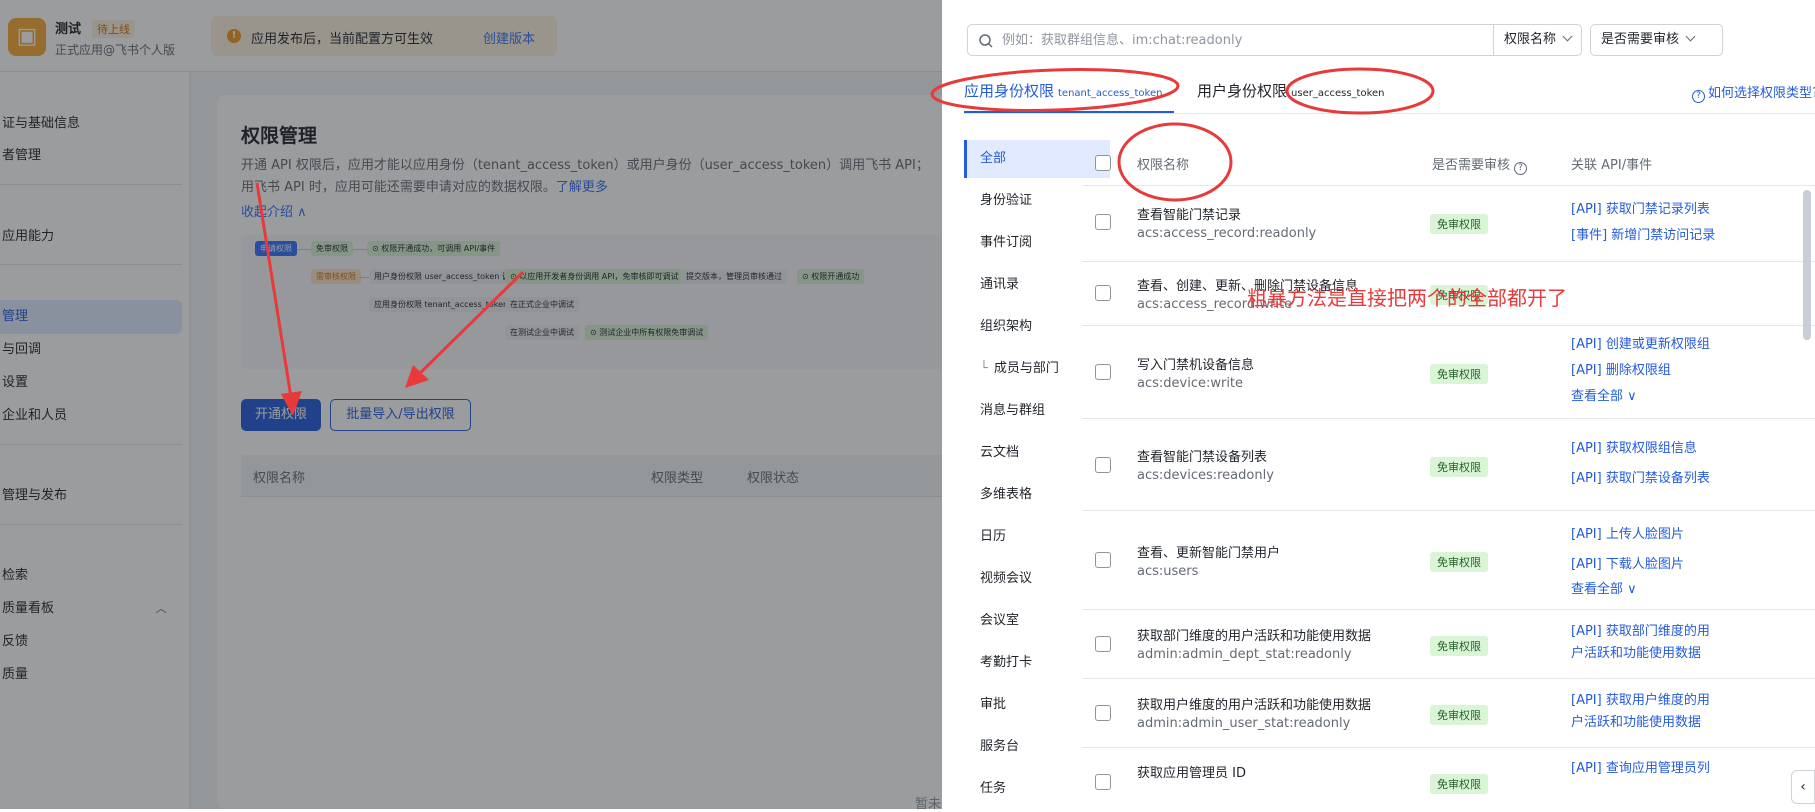 This screenshot has height=812, width=1815. What do you see at coordinates (984, 368) in the screenshot?
I see `tree-branch-icon: └` at bounding box center [984, 368].